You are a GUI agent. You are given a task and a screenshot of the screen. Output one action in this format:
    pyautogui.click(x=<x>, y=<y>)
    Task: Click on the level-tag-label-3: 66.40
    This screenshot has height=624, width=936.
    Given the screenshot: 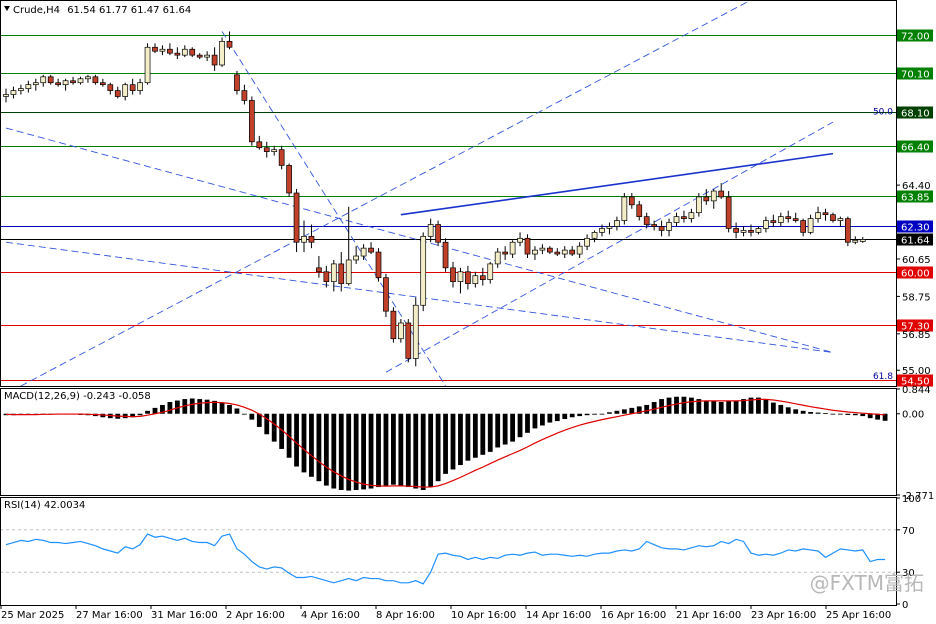 What is the action you would take?
    pyautogui.click(x=915, y=148)
    